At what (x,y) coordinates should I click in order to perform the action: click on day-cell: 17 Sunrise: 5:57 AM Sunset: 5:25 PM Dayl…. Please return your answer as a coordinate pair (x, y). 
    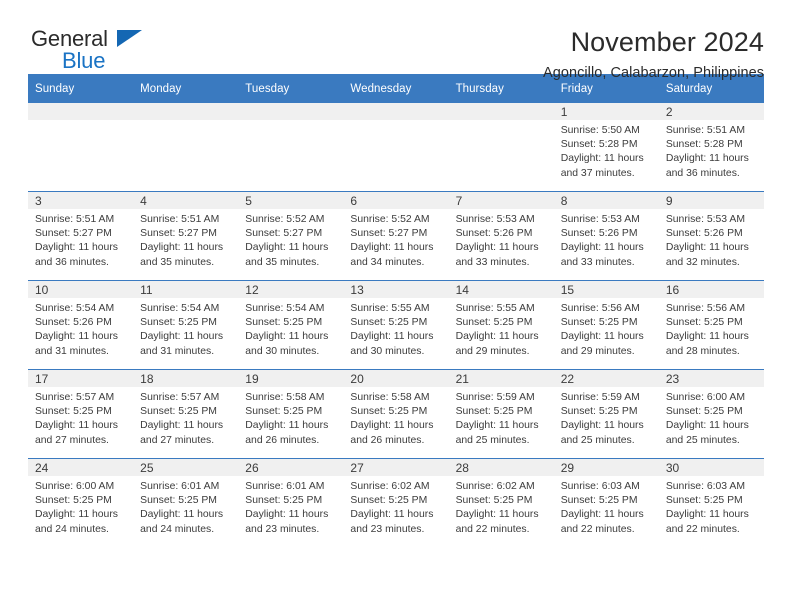
    Looking at the image, I should click on (81, 414).